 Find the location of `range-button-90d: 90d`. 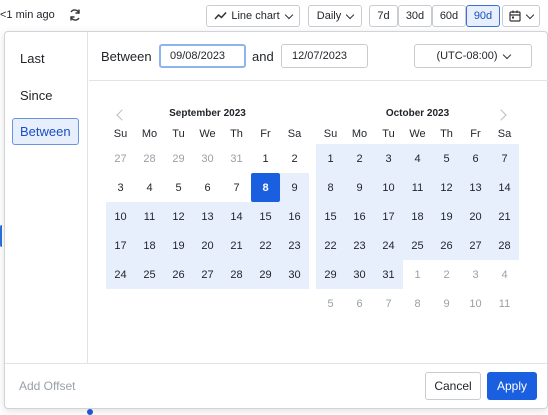

range-button-90d: 90d is located at coordinates (483, 16).